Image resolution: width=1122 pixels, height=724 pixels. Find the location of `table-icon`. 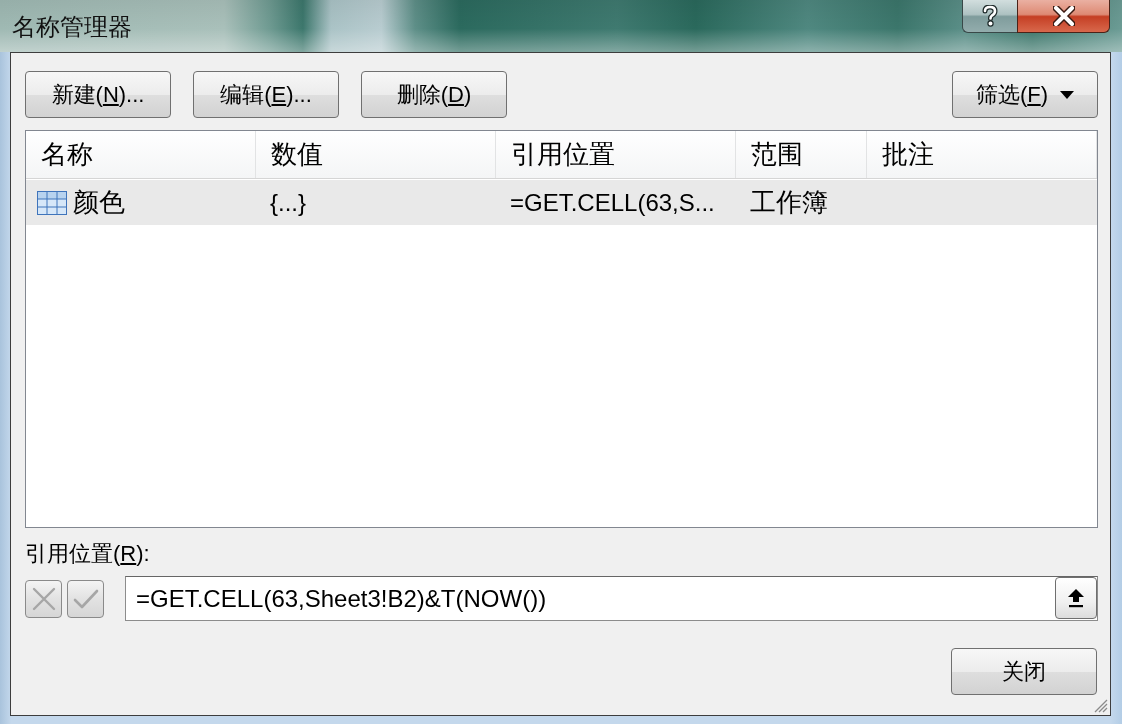

table-icon is located at coordinates (52, 202).